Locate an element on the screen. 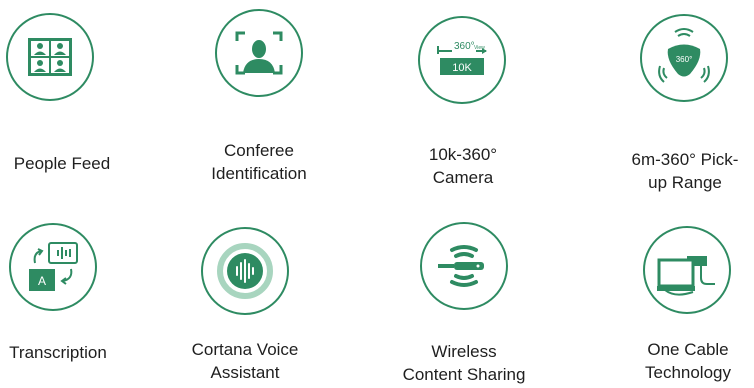  camera-360-icon: 360° View 10K is located at coordinates (462, 58).